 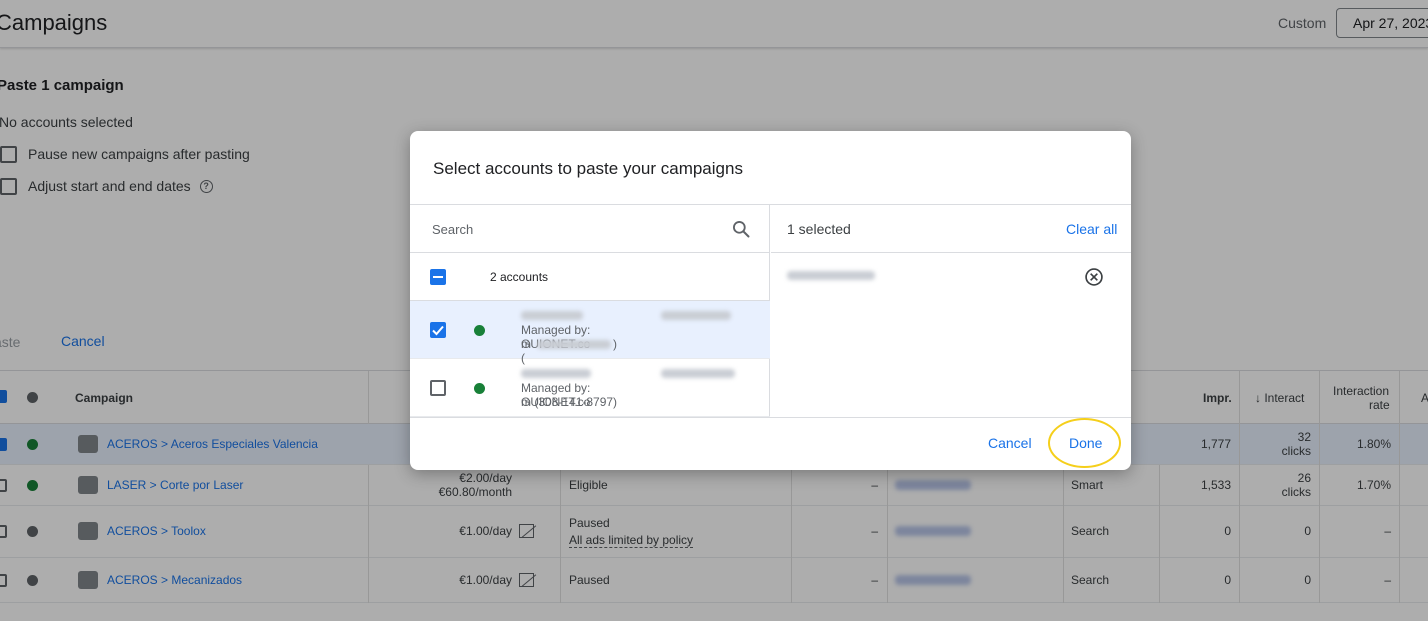 What do you see at coordinates (577, 229) in the screenshot?
I see `account-search-input` at bounding box center [577, 229].